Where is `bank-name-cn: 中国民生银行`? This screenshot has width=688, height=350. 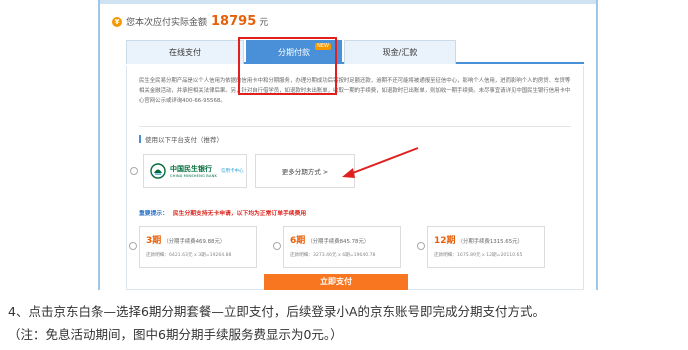
bank-name-cn: 中国民生银行 is located at coordinates (191, 169).